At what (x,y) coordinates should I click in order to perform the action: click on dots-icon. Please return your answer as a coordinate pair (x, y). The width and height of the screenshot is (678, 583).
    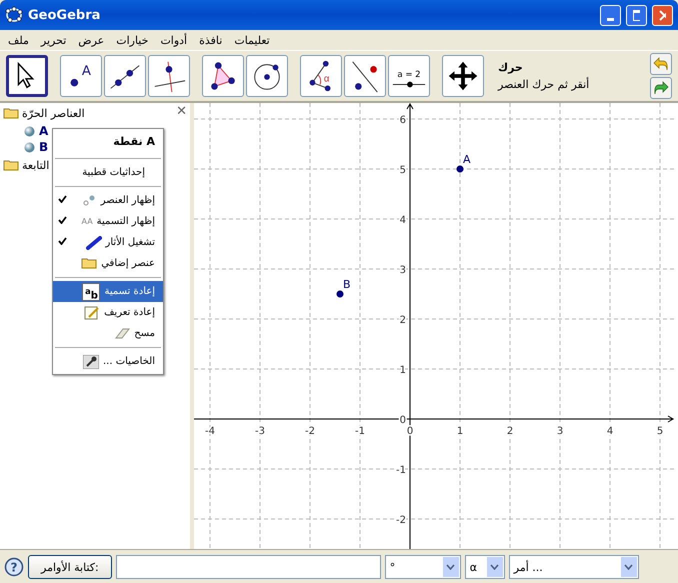
    Looking at the image, I should click on (88, 201).